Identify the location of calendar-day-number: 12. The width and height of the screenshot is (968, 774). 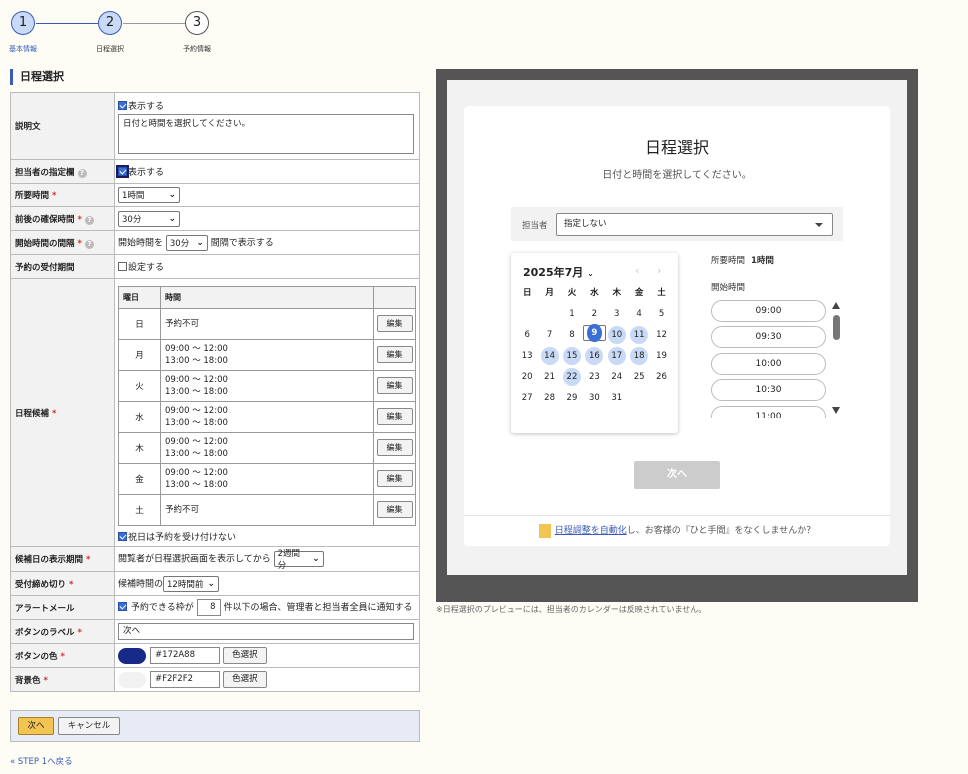
(661, 335).